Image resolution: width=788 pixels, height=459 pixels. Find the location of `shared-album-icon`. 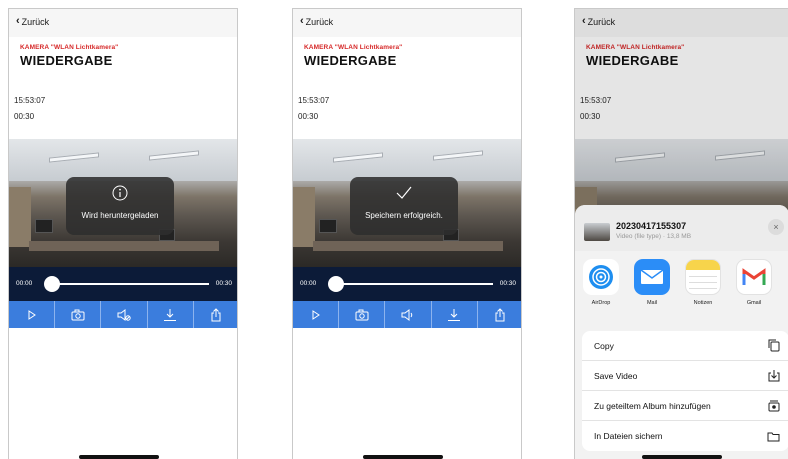

shared-album-icon is located at coordinates (774, 406).